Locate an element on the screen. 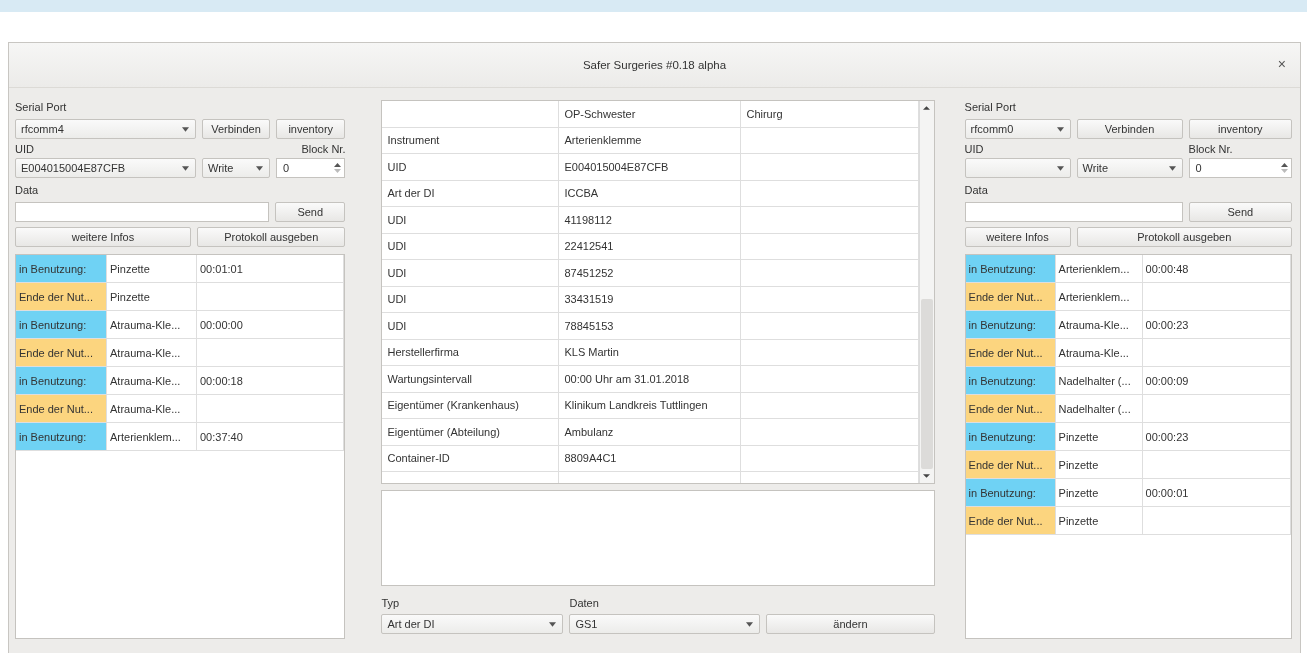 This screenshot has width=1307, height=653. uid-dropdown: E004015004E87CFB is located at coordinates (105, 168).